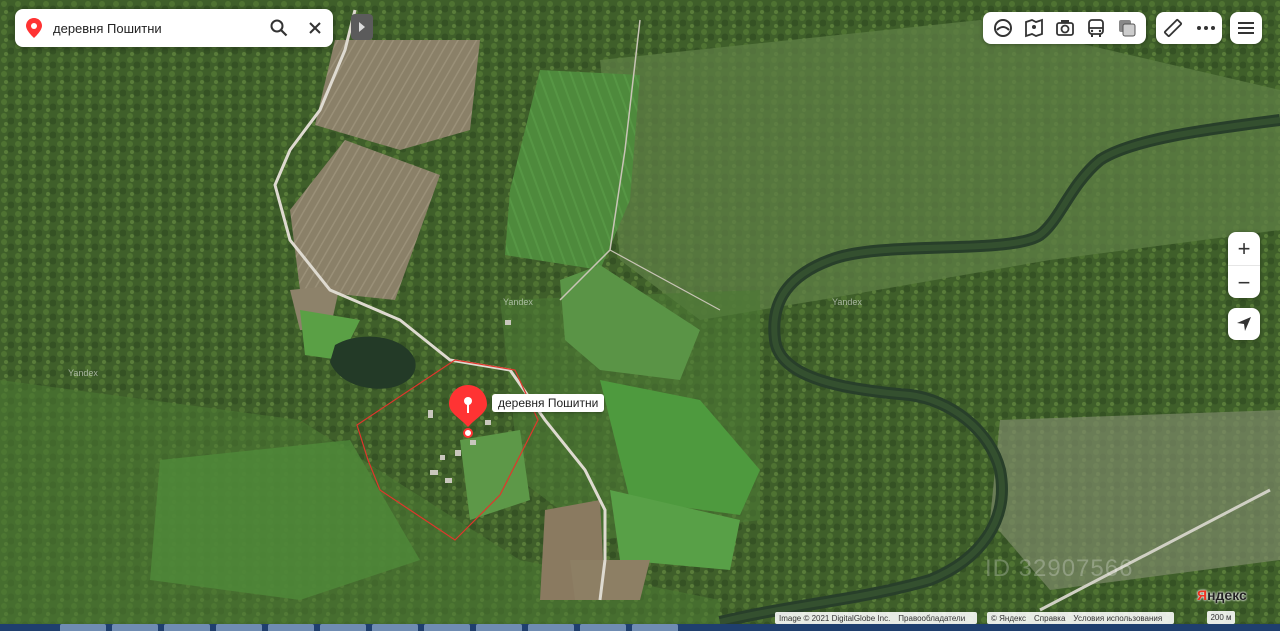 The width and height of the screenshot is (1280, 631). Describe the element at coordinates (1008, 618) in the screenshot. I see `yandex-copyright: © Яндекс` at that location.